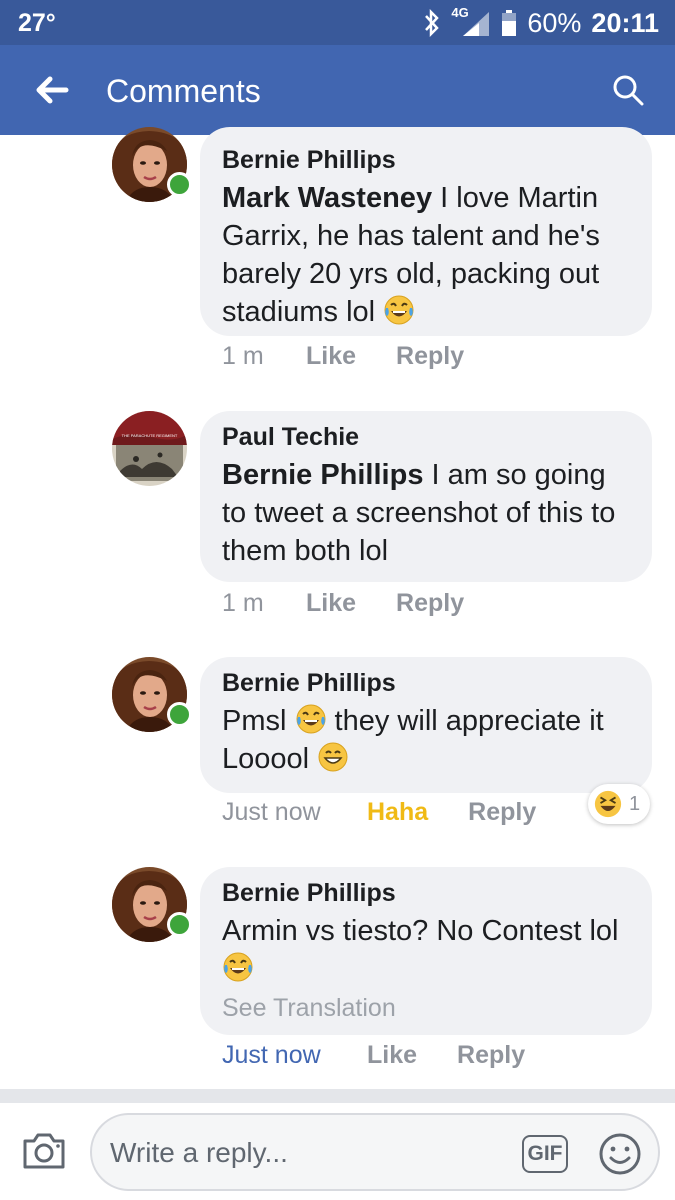 This screenshot has width=675, height=1200. I want to click on status-icons: 4G 60% 20:11, so click(541, 22).